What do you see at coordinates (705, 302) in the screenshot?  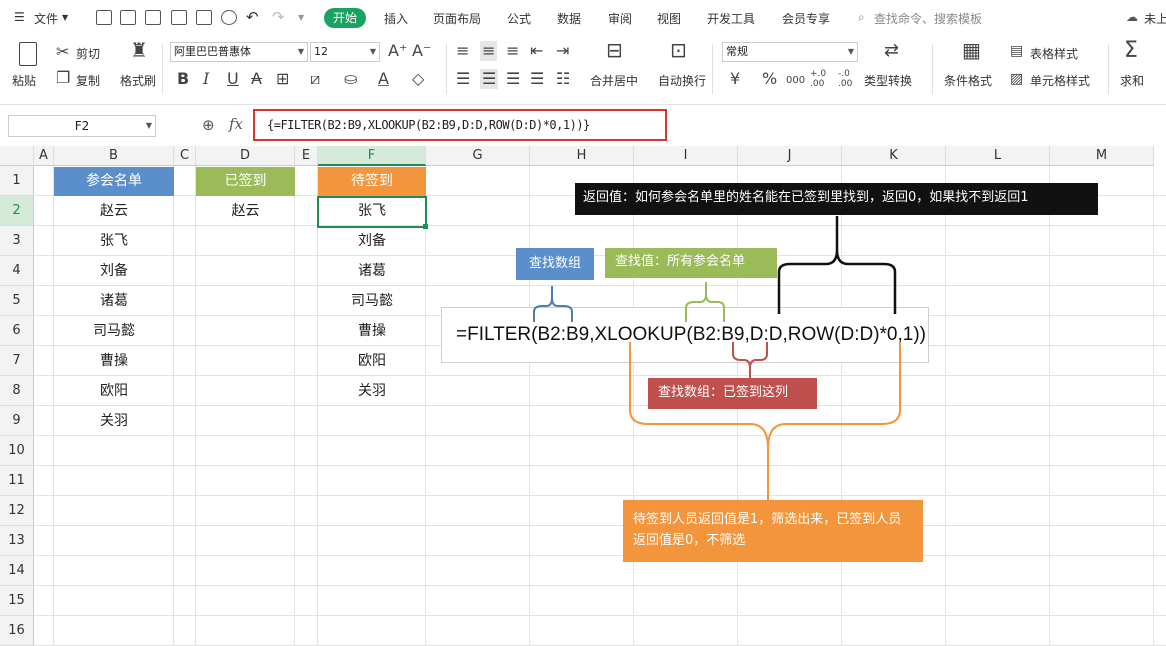 I see `lookup-value-brace` at bounding box center [705, 302].